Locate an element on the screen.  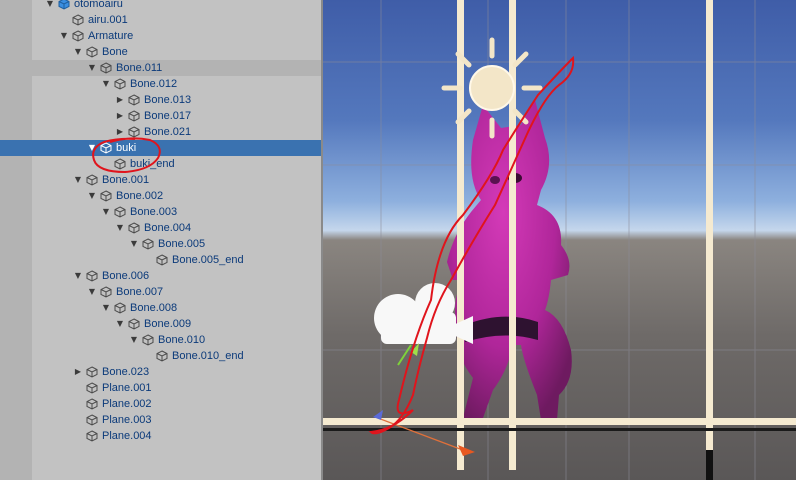
hierarchy-row: ▼ Armature is located at coordinates (160, 36).